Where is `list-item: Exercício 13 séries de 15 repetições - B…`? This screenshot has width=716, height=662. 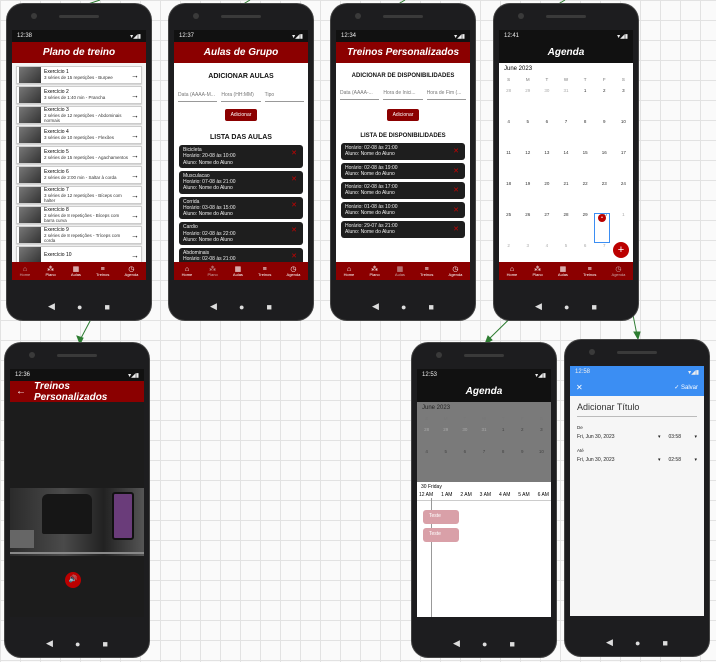
list-item: Exercício 13 séries de 15 repetições - B… is located at coordinates (79, 75).